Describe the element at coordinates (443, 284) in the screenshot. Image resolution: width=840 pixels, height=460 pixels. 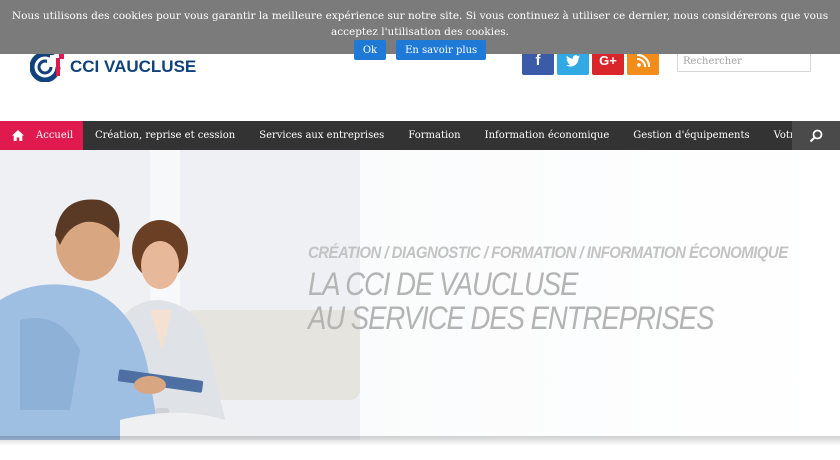
I see `hero-title-line1: LA CCI DE VAUCLUSE` at that location.